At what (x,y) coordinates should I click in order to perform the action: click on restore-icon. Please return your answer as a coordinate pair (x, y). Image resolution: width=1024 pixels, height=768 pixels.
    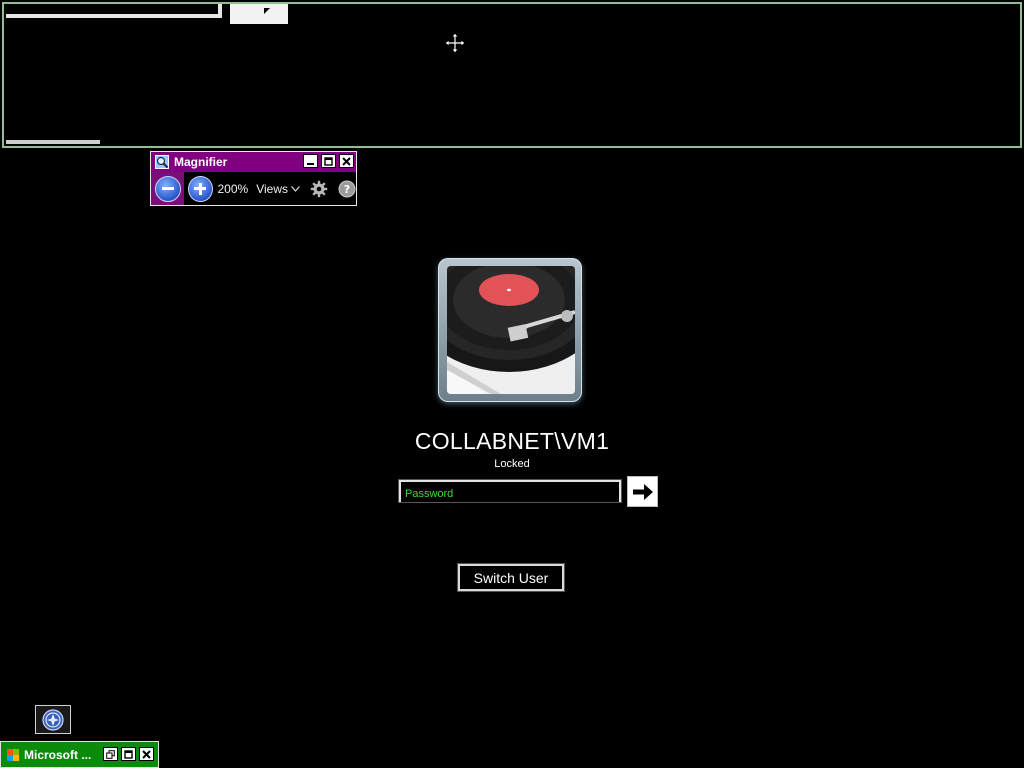
    Looking at the image, I should click on (110, 754).